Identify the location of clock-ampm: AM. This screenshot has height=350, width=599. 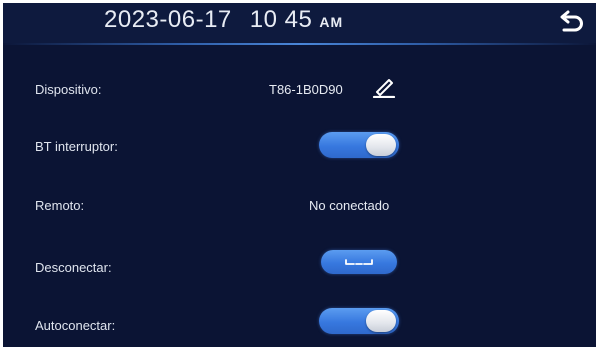
(331, 22).